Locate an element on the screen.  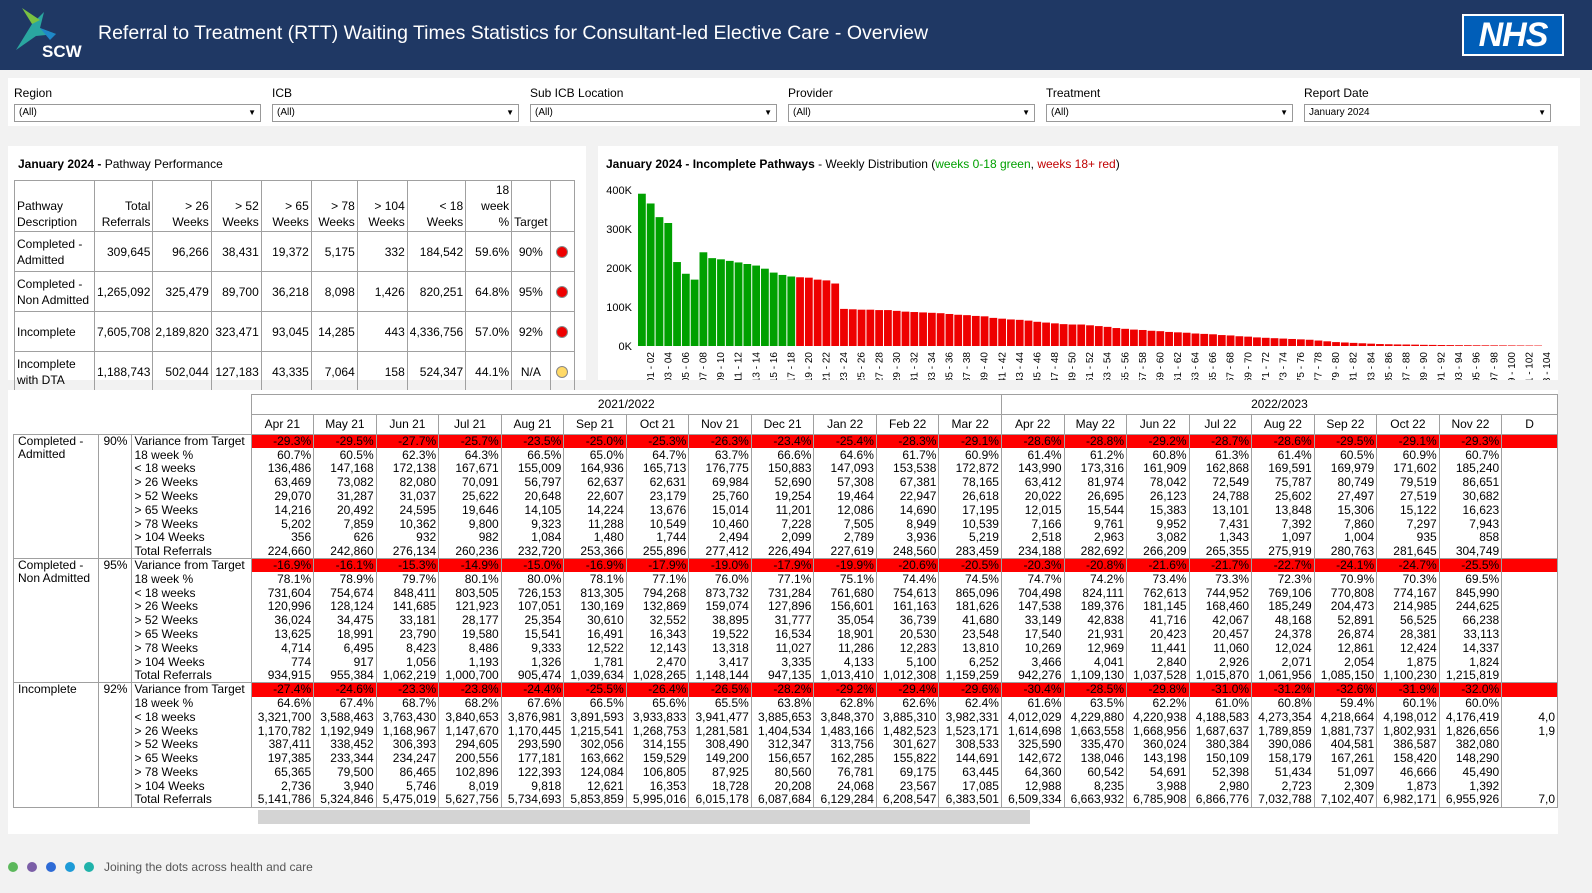
stats-cell: 60.8% is located at coordinates (1158, 455).